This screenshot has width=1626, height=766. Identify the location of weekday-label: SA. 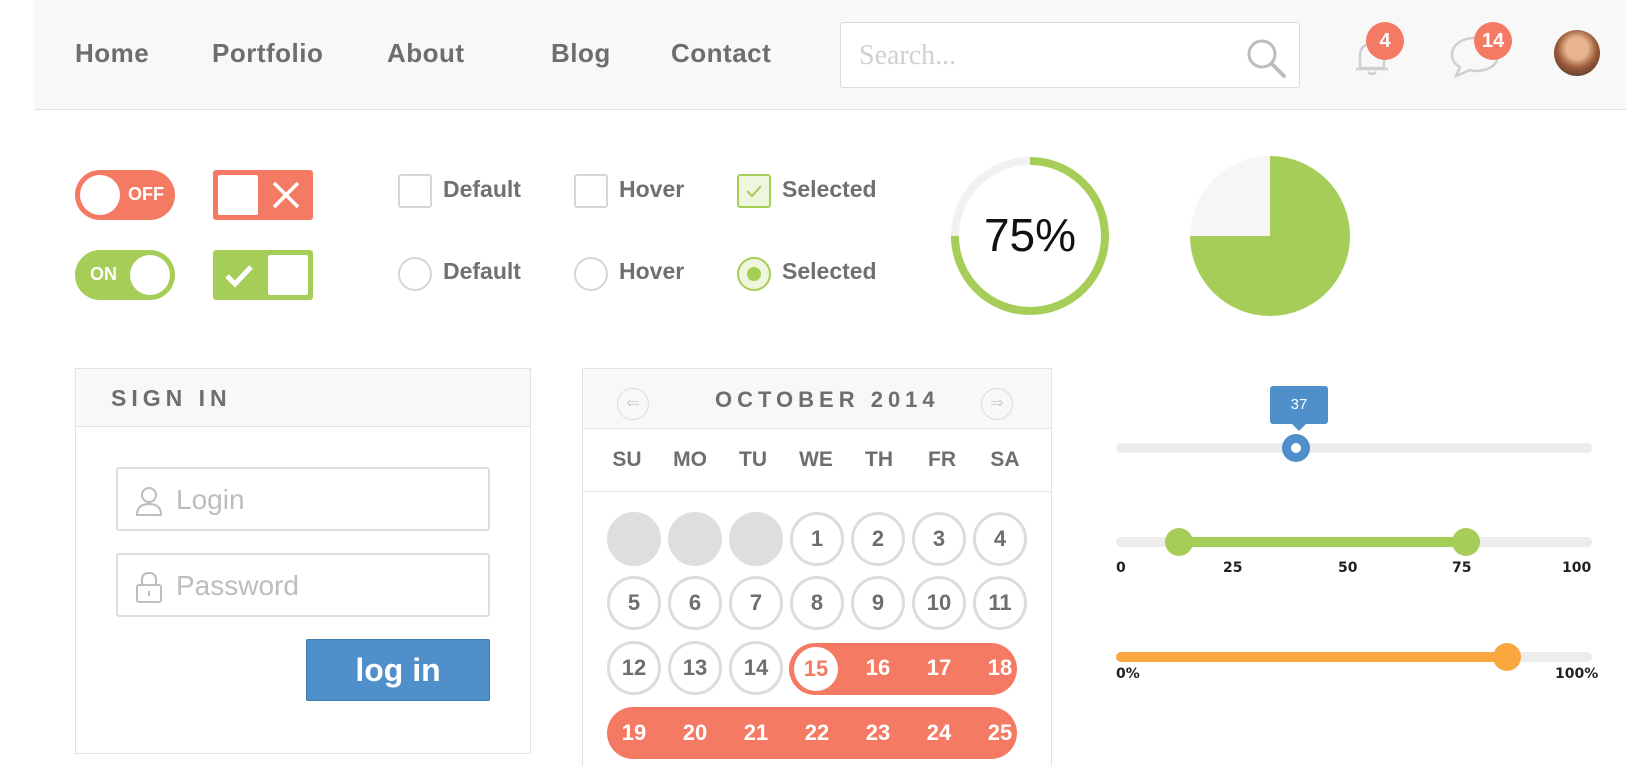
(1005, 459).